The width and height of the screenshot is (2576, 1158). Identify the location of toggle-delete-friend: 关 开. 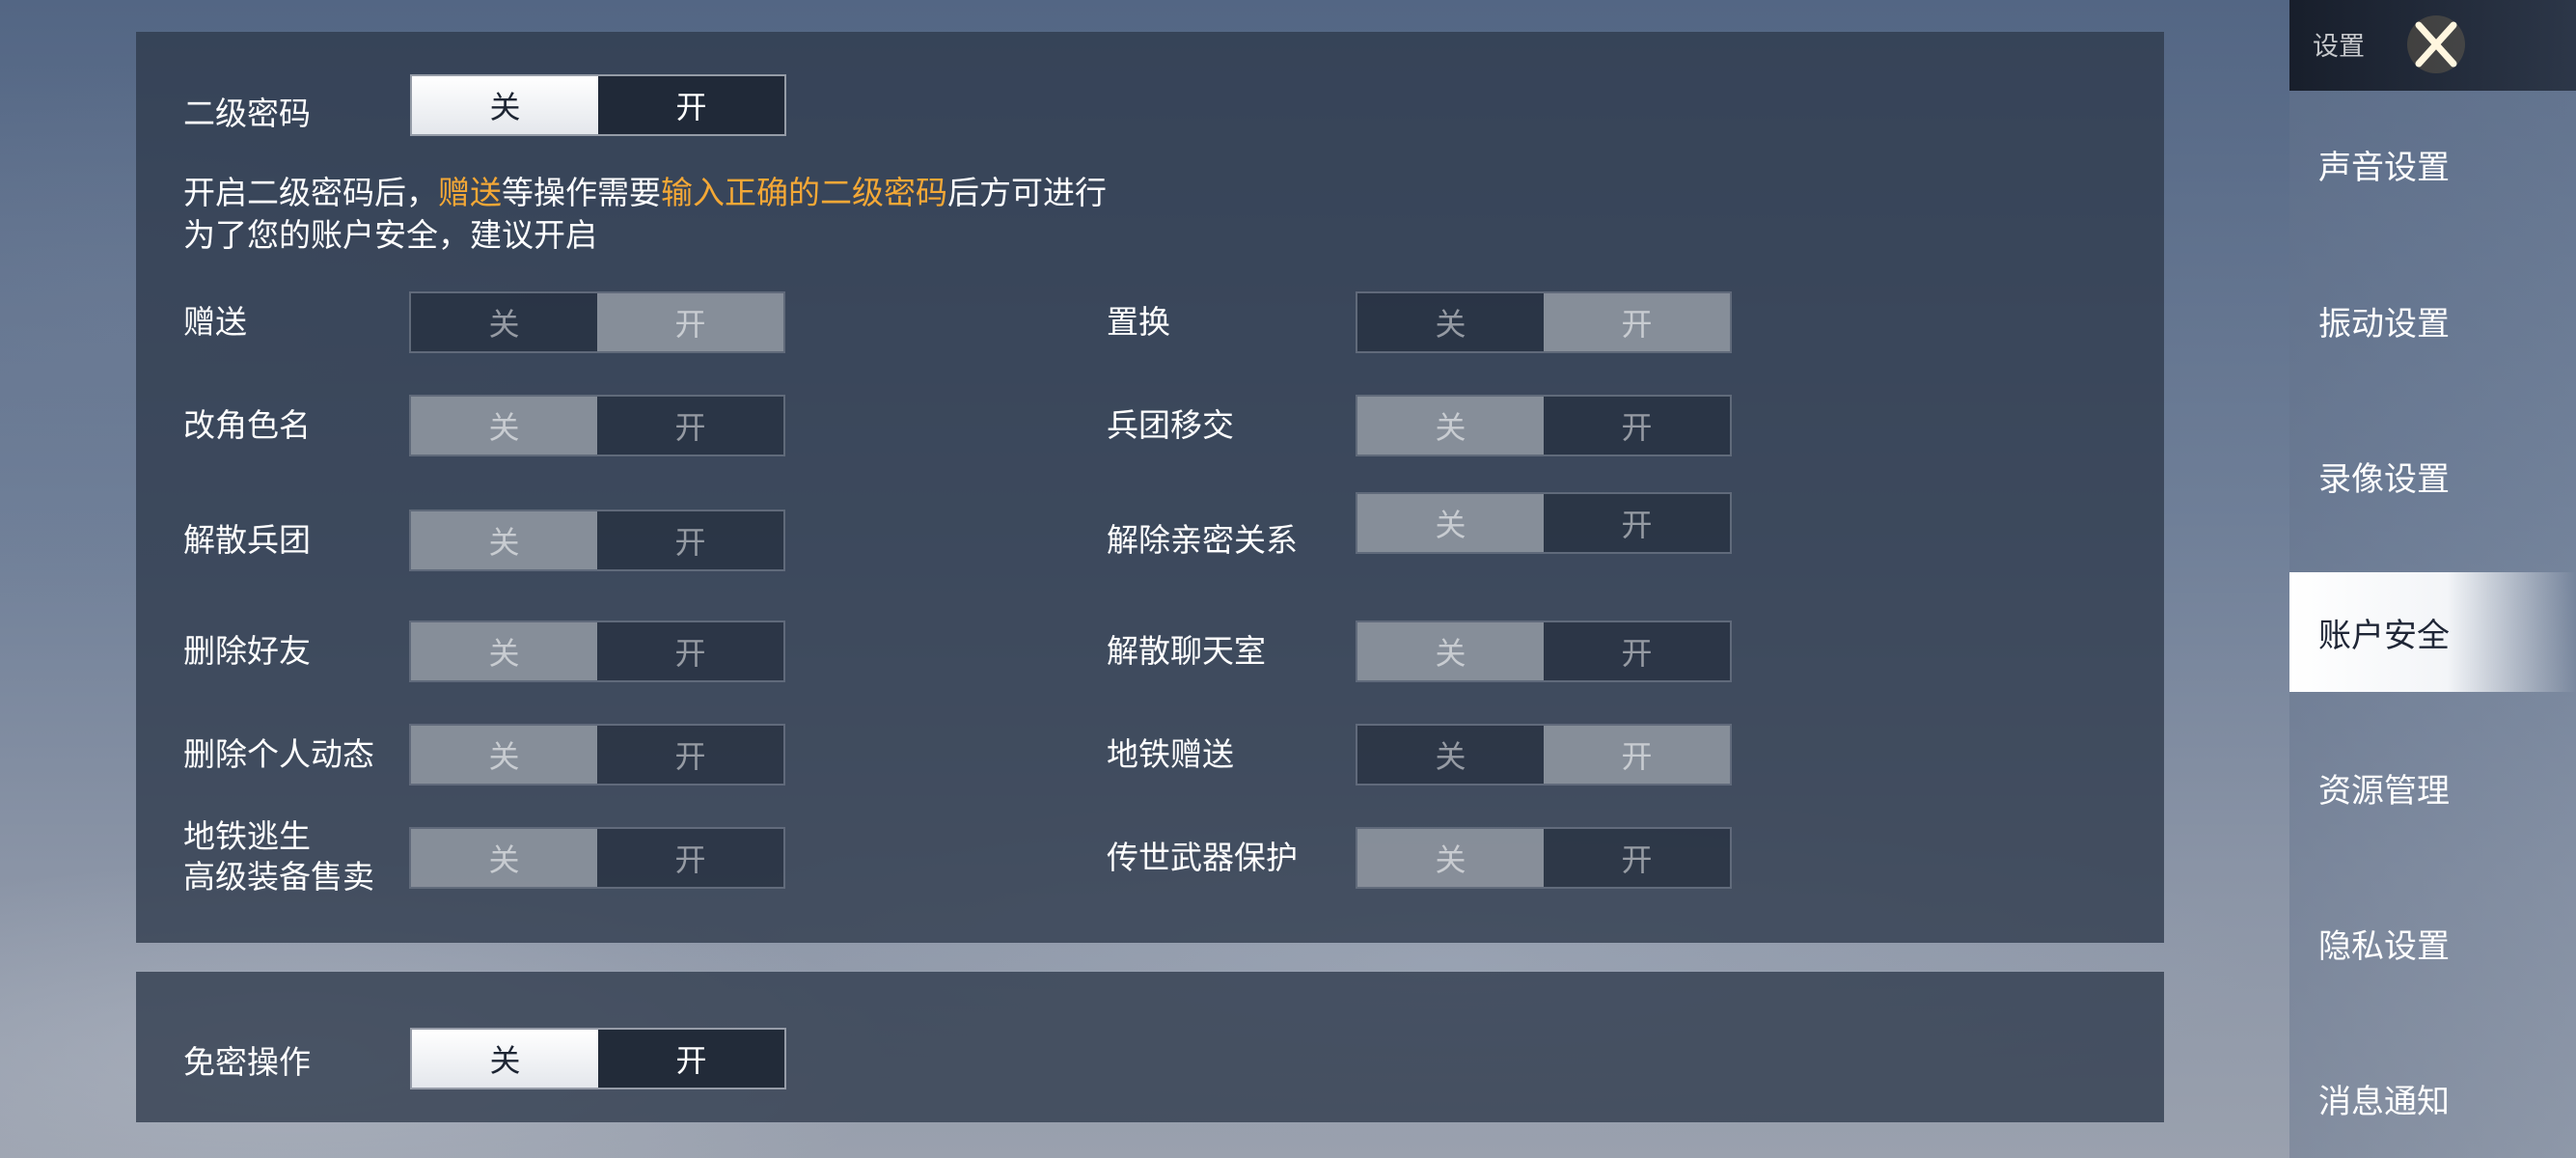
(597, 651).